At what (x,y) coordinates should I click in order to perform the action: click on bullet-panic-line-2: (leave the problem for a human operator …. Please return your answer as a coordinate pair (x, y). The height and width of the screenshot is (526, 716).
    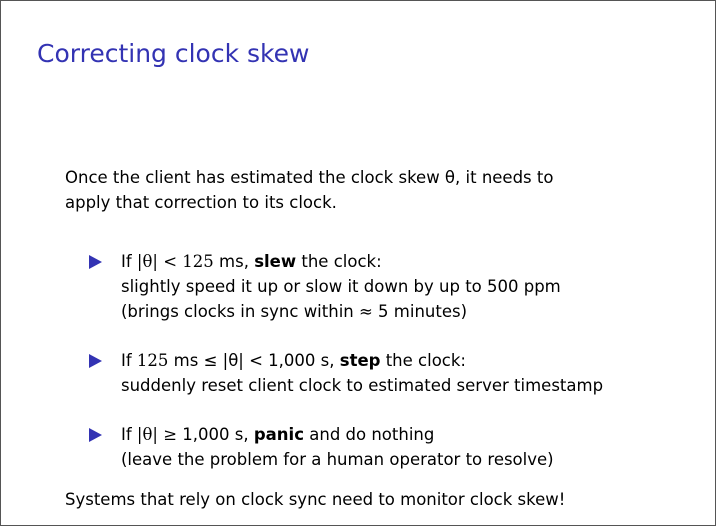
    Looking at the image, I should click on (337, 459).